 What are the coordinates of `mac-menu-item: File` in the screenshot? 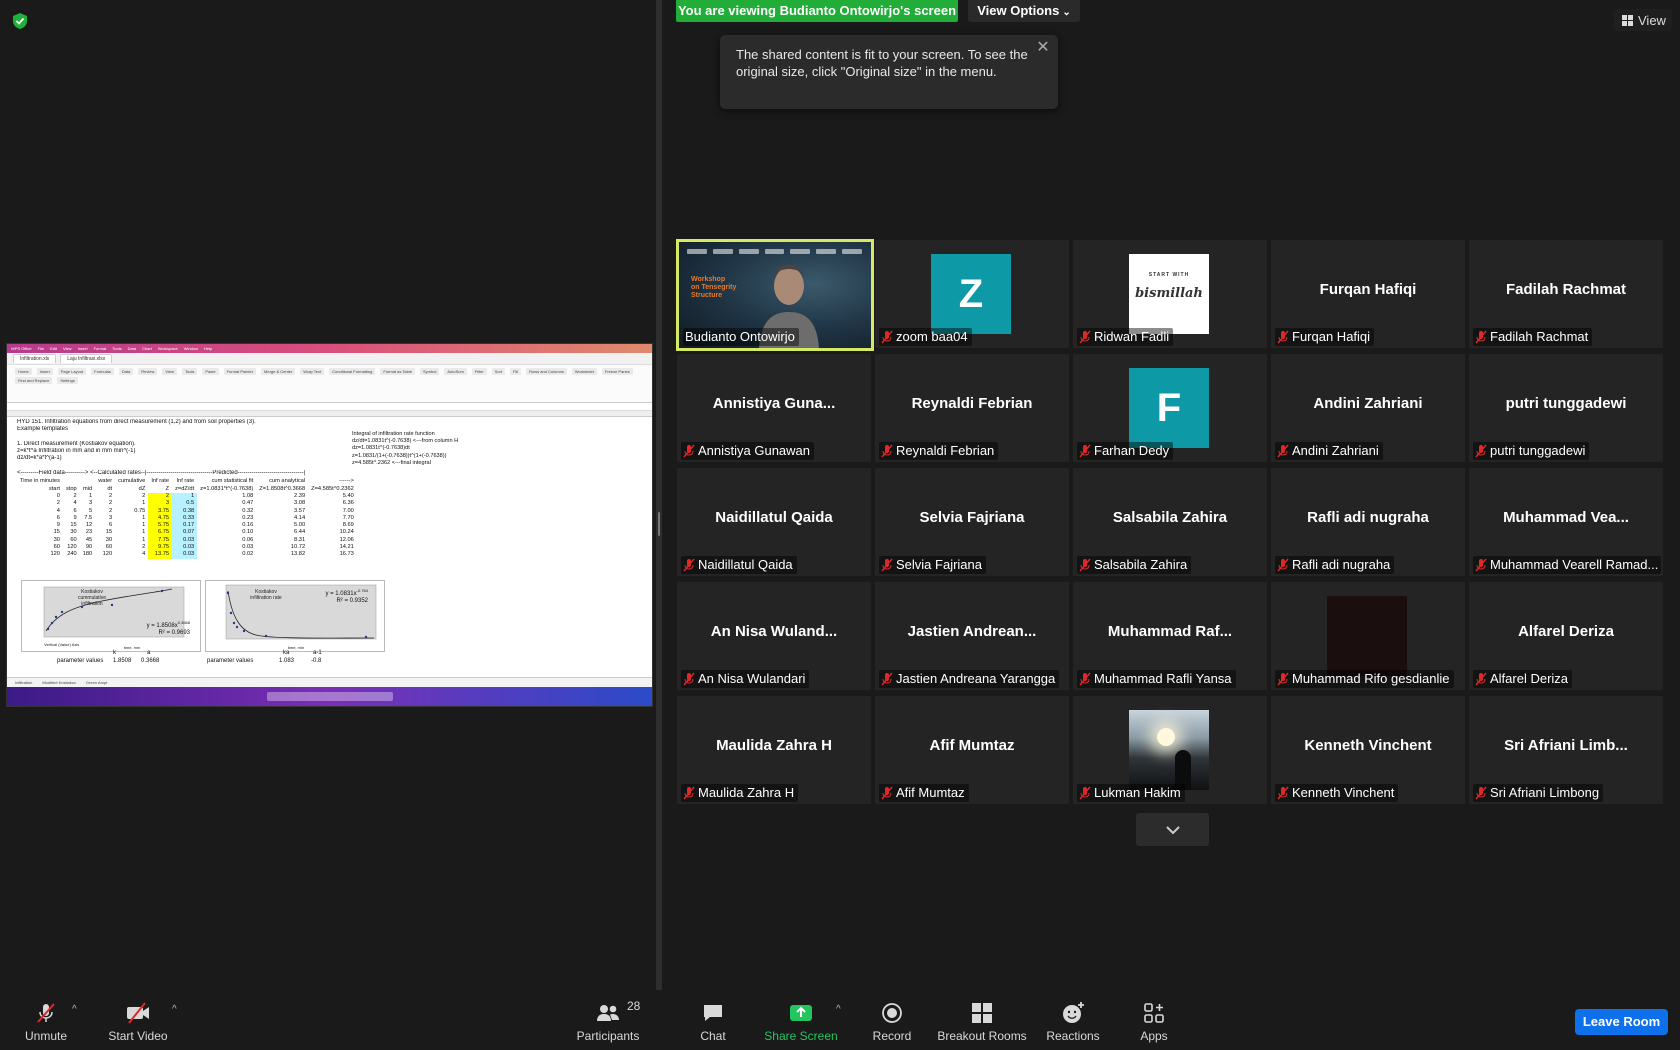 It's located at (41, 348).